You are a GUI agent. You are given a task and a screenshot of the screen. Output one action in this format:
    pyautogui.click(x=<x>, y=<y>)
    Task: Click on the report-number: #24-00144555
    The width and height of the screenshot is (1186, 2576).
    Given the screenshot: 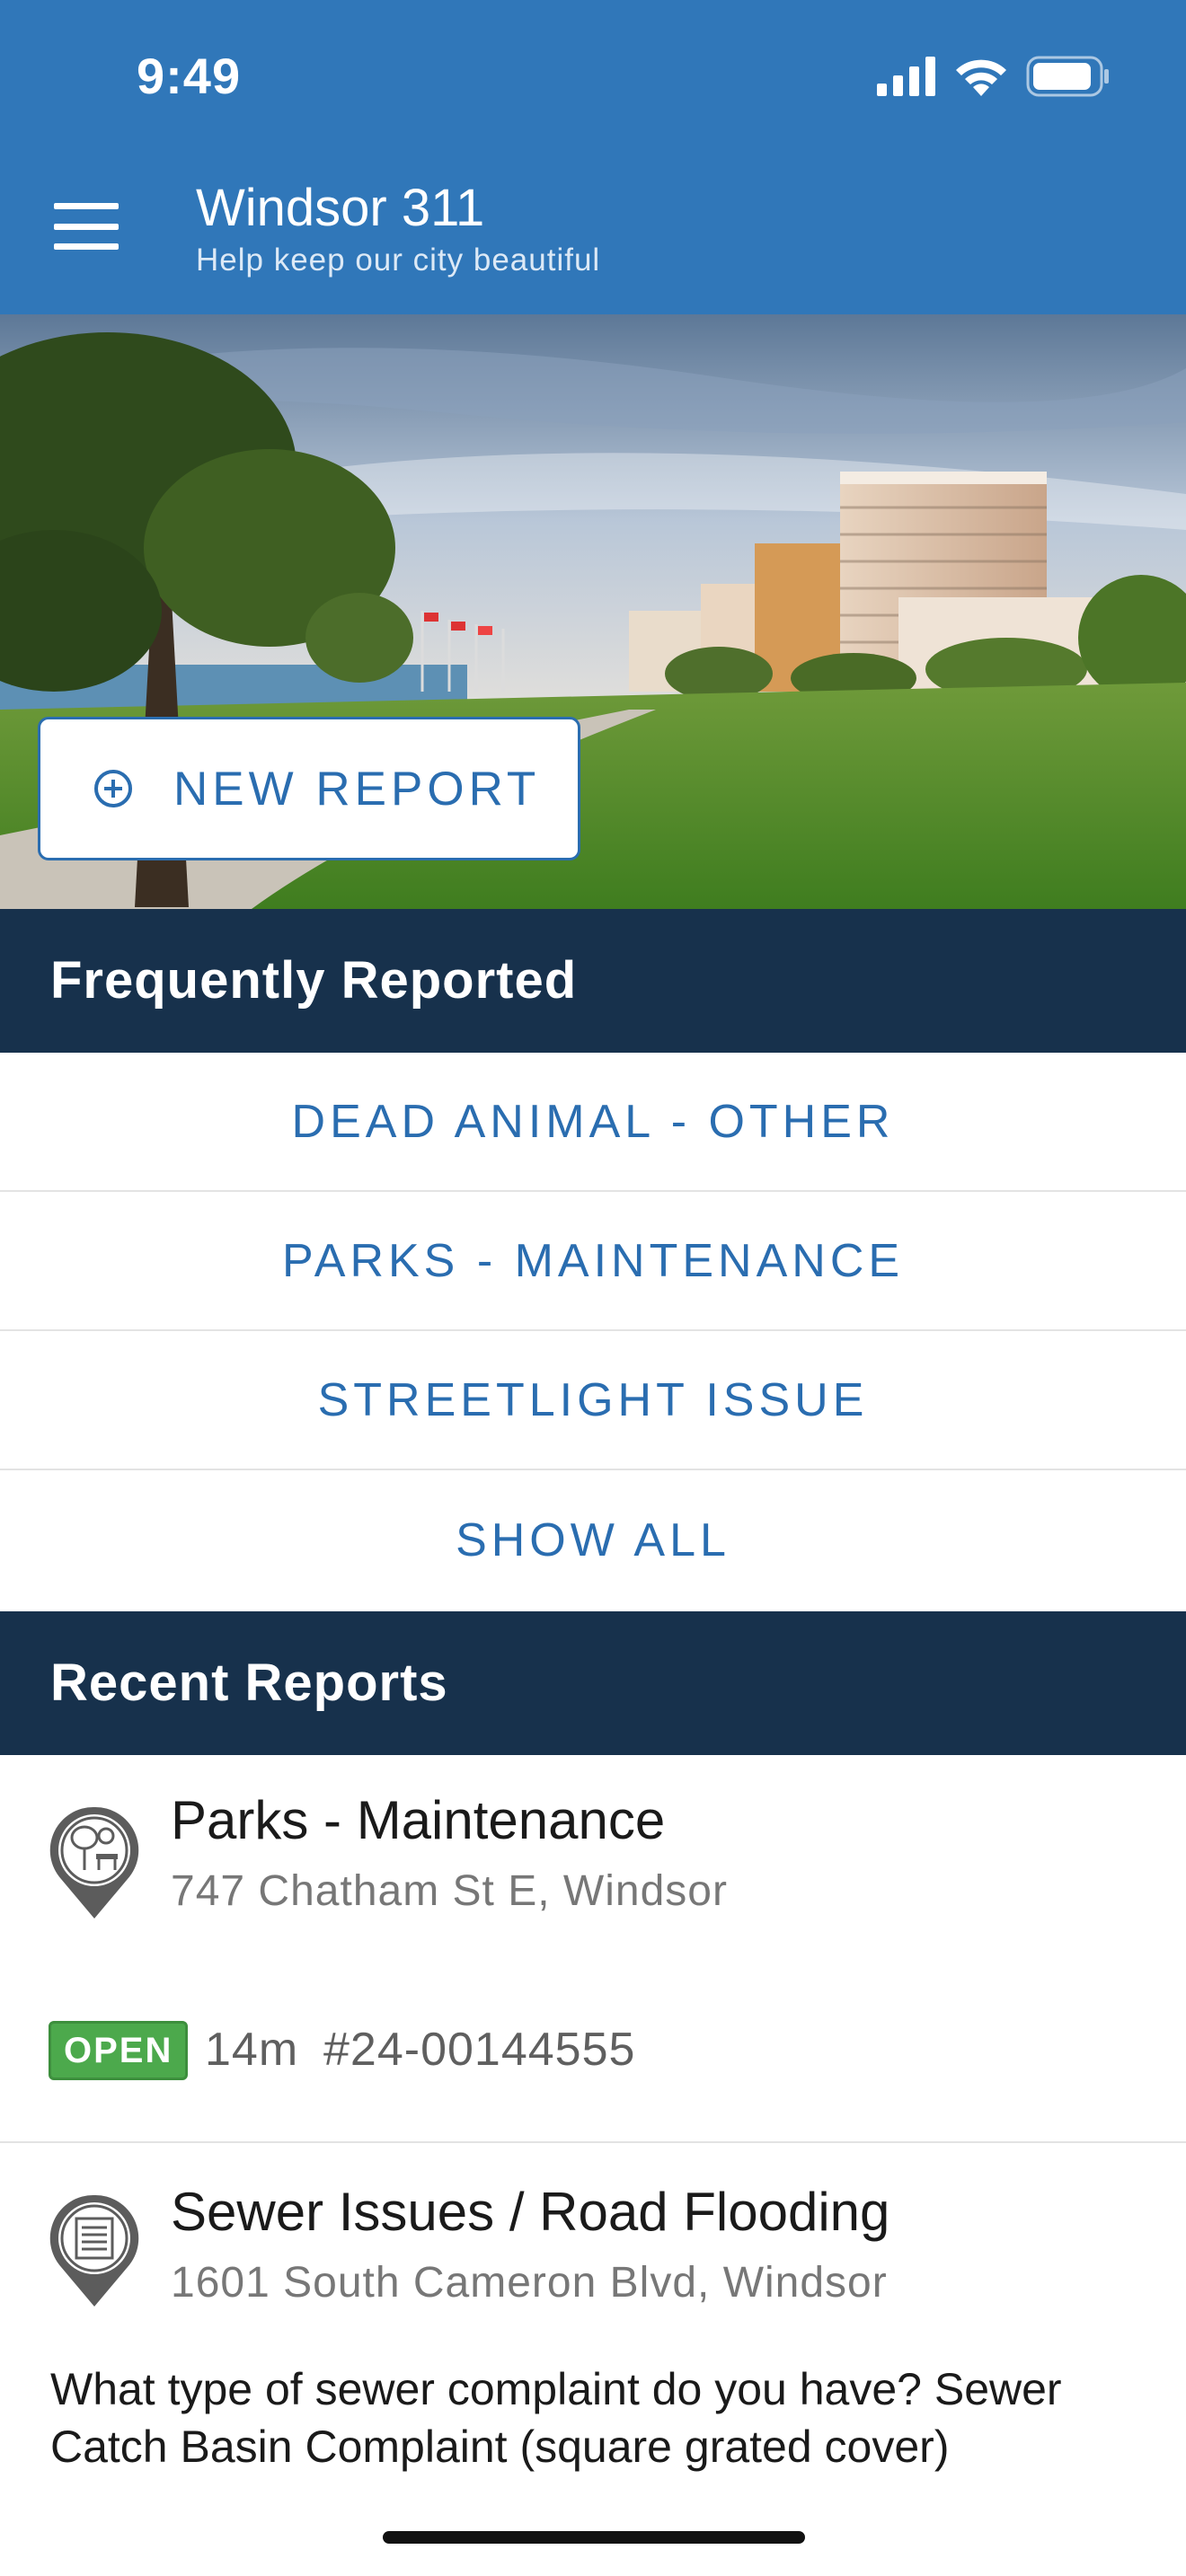 What is the action you would take?
    pyautogui.click(x=479, y=2050)
    